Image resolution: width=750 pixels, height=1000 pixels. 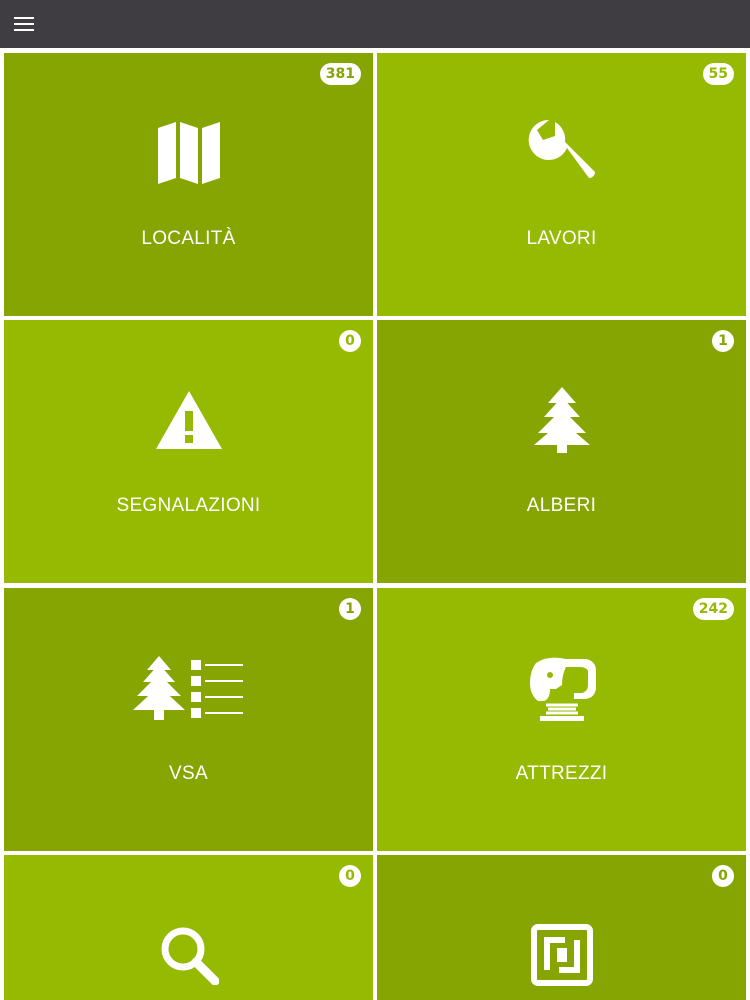 I want to click on tile-search: 0, so click(x=188, y=927).